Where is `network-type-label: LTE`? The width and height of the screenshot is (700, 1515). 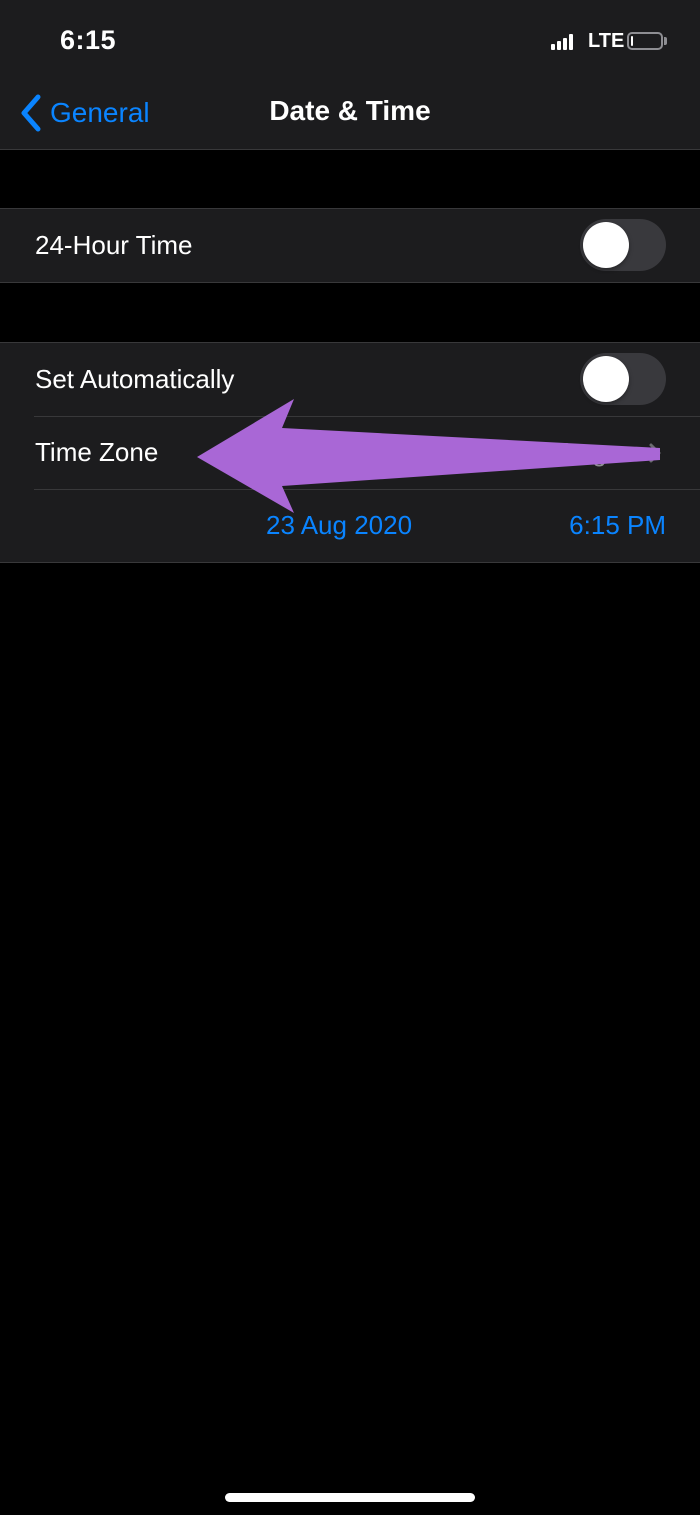 network-type-label: LTE is located at coordinates (606, 41).